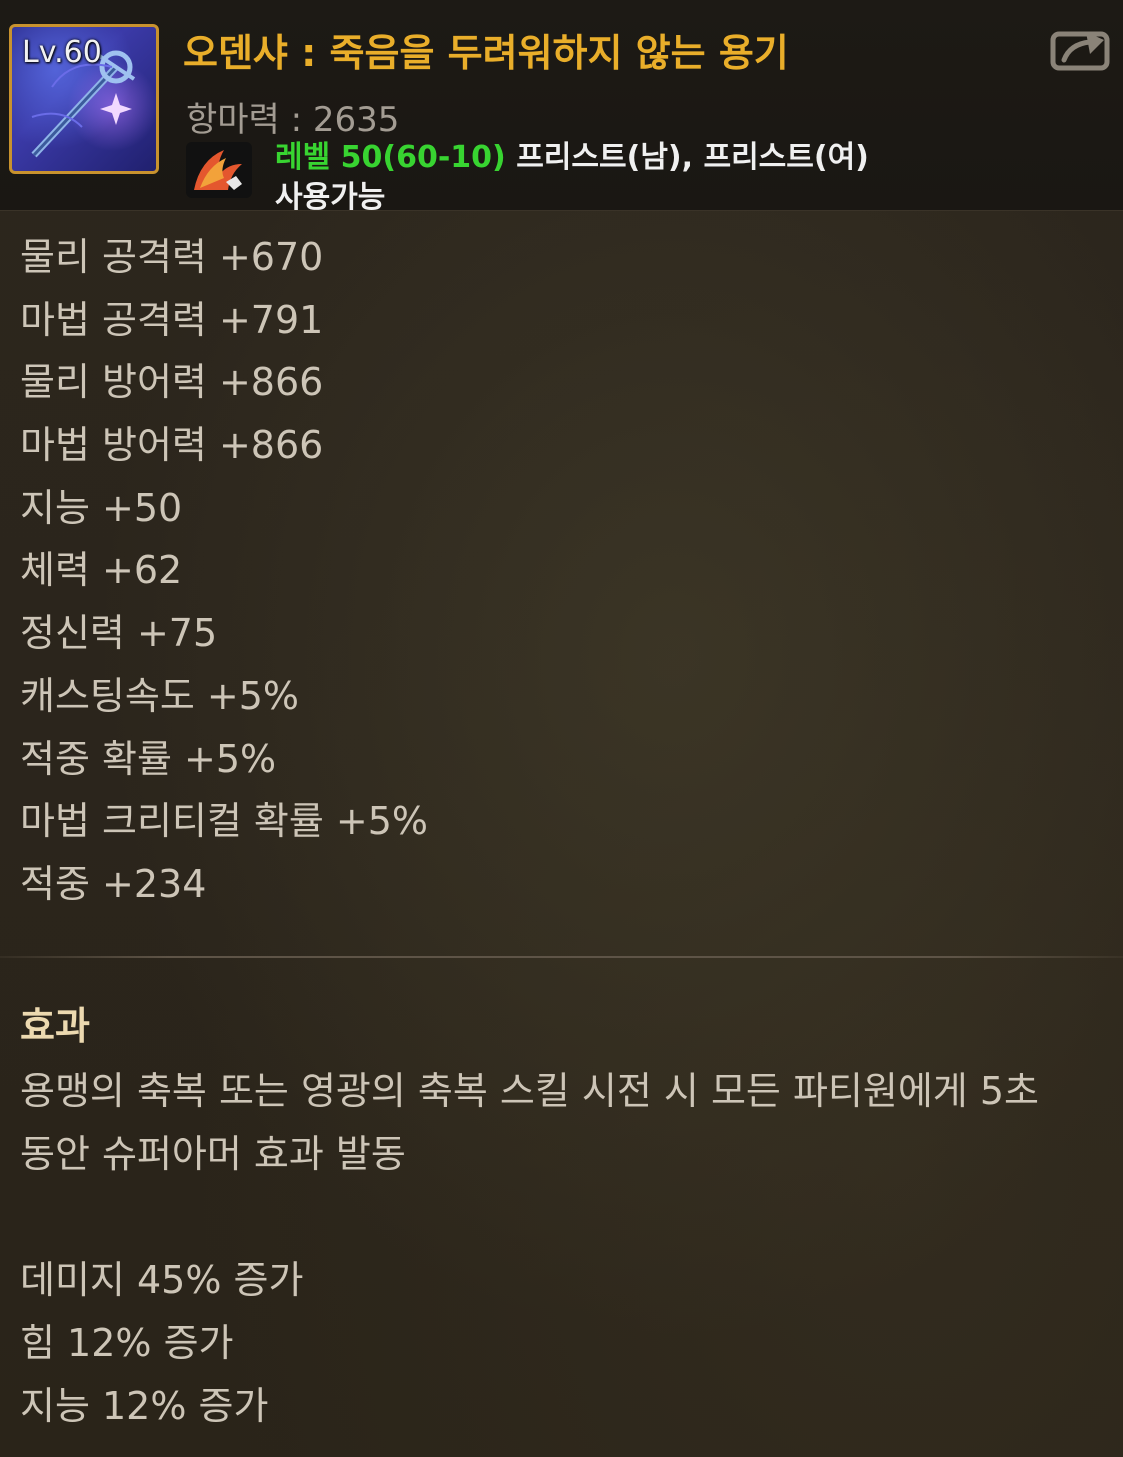 The height and width of the screenshot is (1457, 1123). What do you see at coordinates (561, 957) in the screenshot?
I see `section-divider` at bounding box center [561, 957].